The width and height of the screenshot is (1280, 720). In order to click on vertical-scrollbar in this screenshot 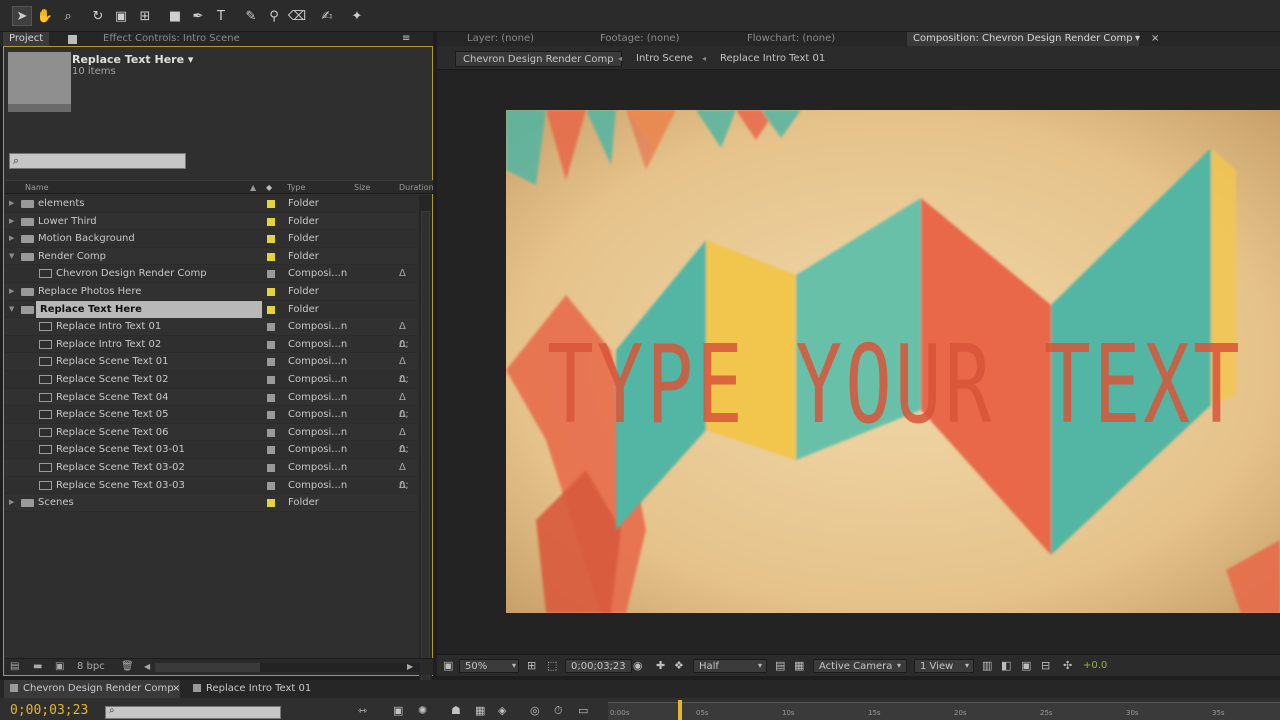, I will do `click(425, 450)`.